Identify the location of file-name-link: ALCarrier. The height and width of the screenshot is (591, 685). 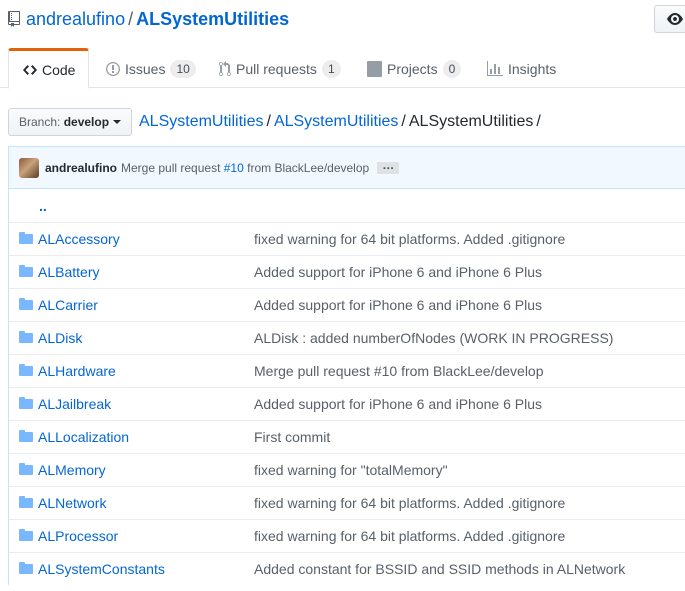
(68, 305).